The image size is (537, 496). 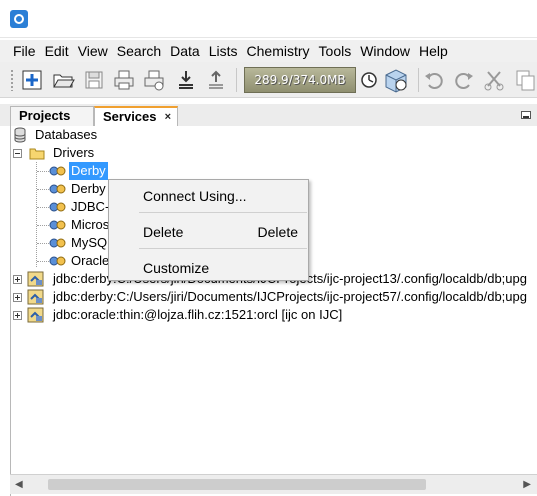 What do you see at coordinates (19, 19) in the screenshot?
I see `app-icon` at bounding box center [19, 19].